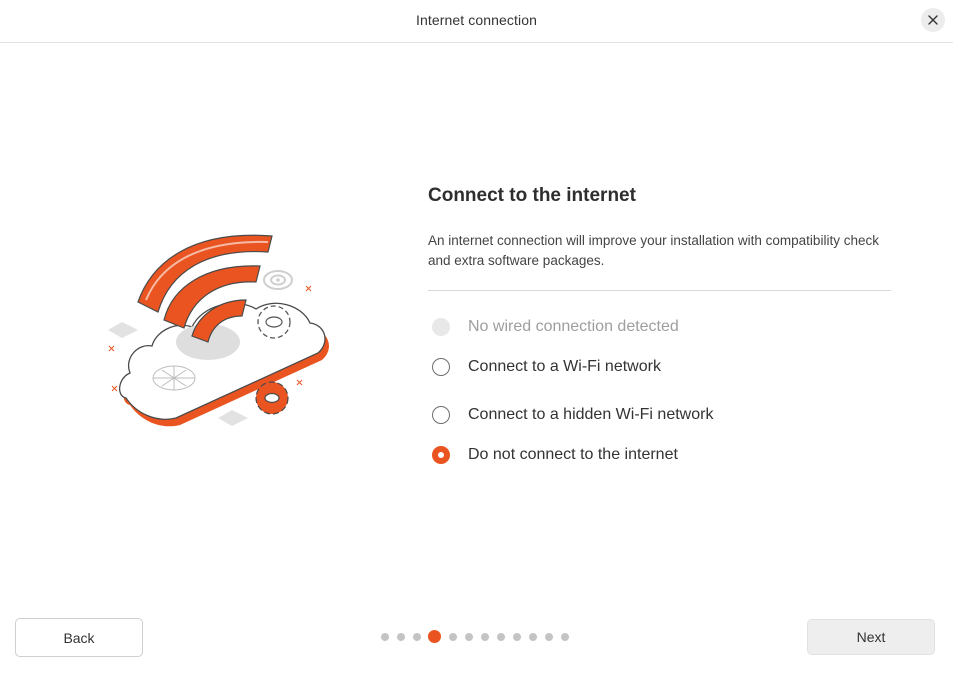 The height and width of the screenshot is (673, 953). I want to click on wifi-cloud-illustration, so click(220, 330).